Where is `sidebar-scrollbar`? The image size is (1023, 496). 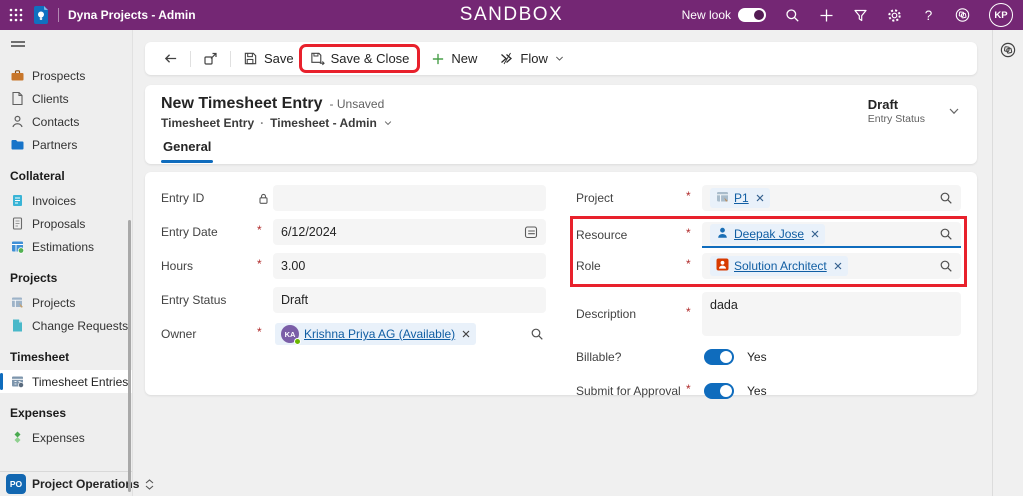
sidebar-scrollbar is located at coordinates (129, 356).